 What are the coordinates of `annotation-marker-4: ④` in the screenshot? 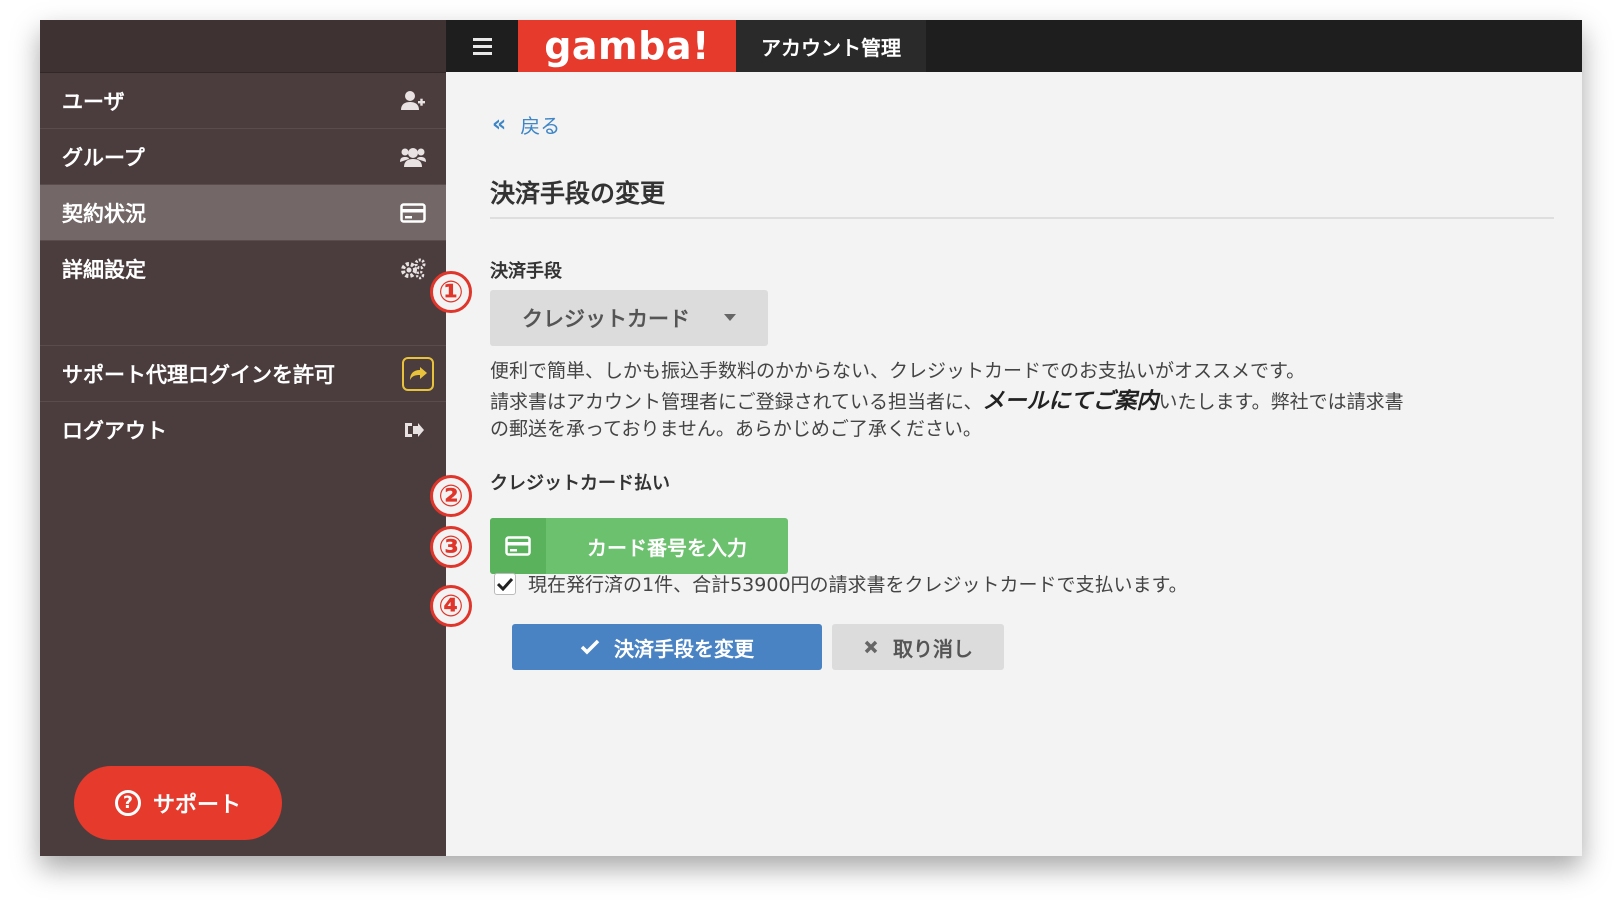 It's located at (451, 606).